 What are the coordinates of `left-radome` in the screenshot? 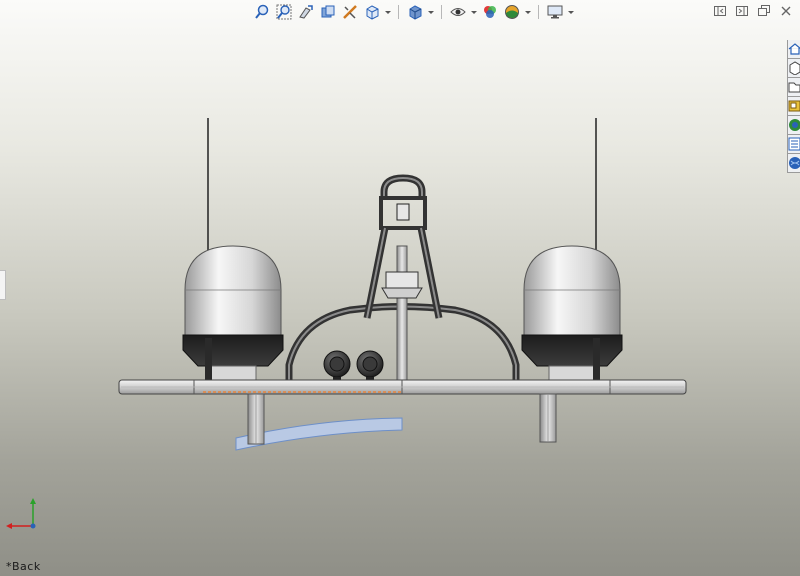 It's located at (233, 313).